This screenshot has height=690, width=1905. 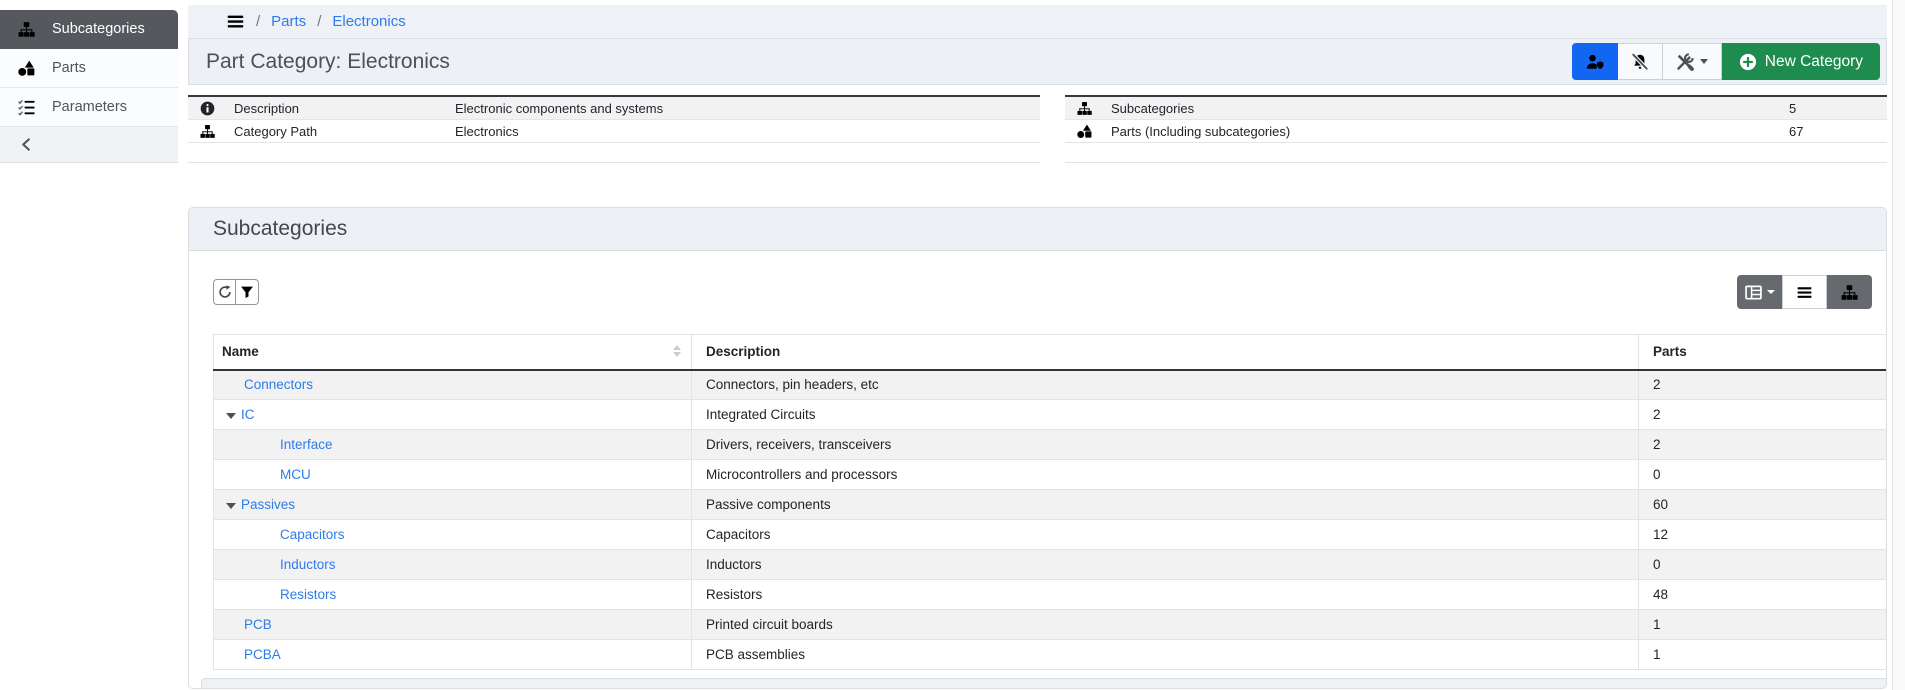 What do you see at coordinates (487, 131) in the screenshot?
I see `detail-value: Electronics` at bounding box center [487, 131].